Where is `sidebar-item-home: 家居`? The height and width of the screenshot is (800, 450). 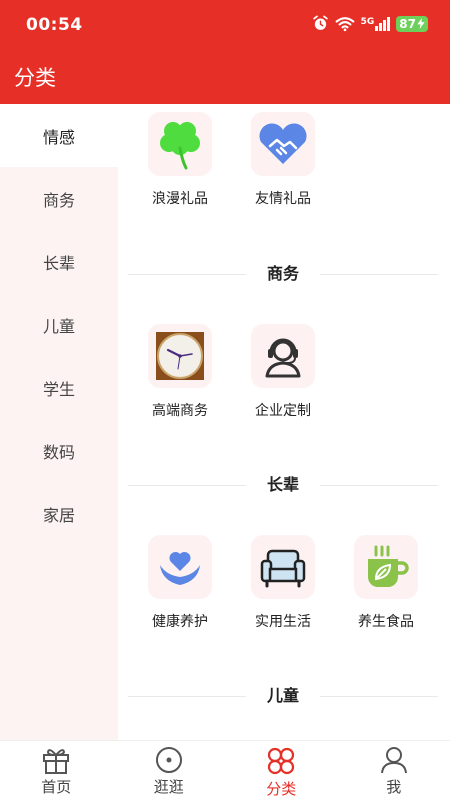
sidebar-item-home: 家居 is located at coordinates (59, 513).